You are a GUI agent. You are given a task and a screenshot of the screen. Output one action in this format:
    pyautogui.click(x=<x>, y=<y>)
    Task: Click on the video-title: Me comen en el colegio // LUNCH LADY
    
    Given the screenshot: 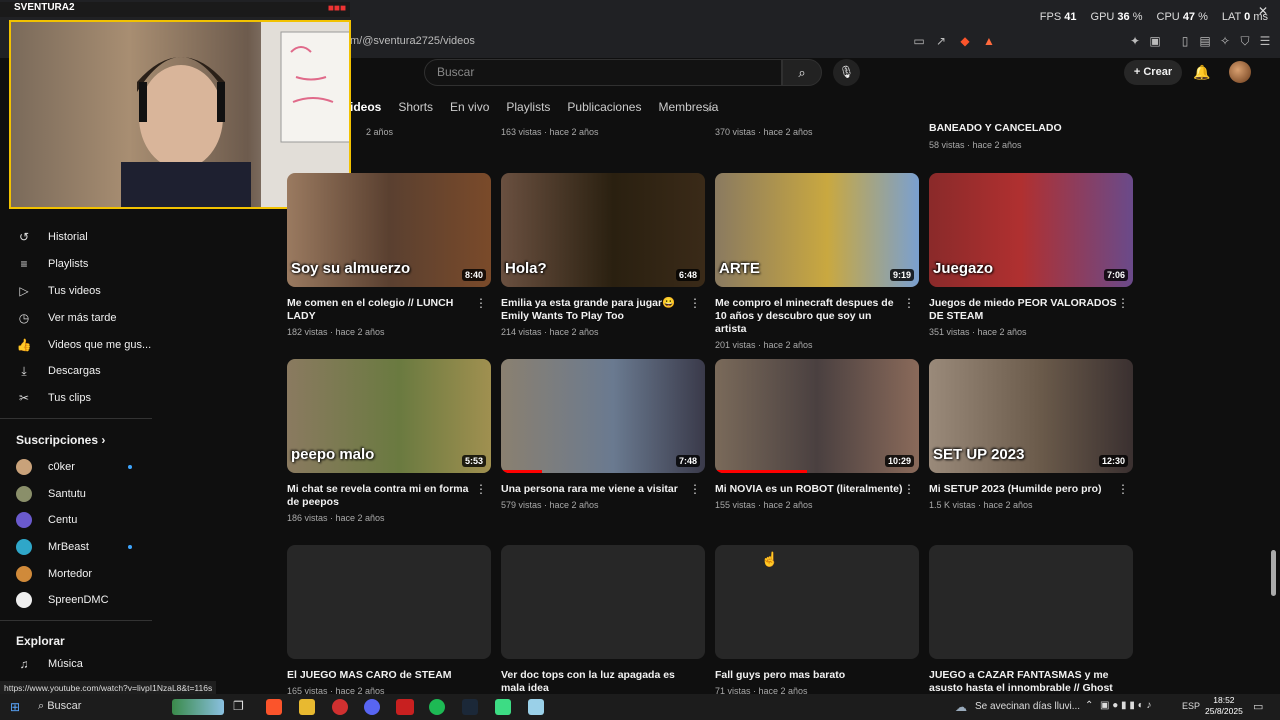 What is the action you would take?
    pyautogui.click(x=382, y=310)
    